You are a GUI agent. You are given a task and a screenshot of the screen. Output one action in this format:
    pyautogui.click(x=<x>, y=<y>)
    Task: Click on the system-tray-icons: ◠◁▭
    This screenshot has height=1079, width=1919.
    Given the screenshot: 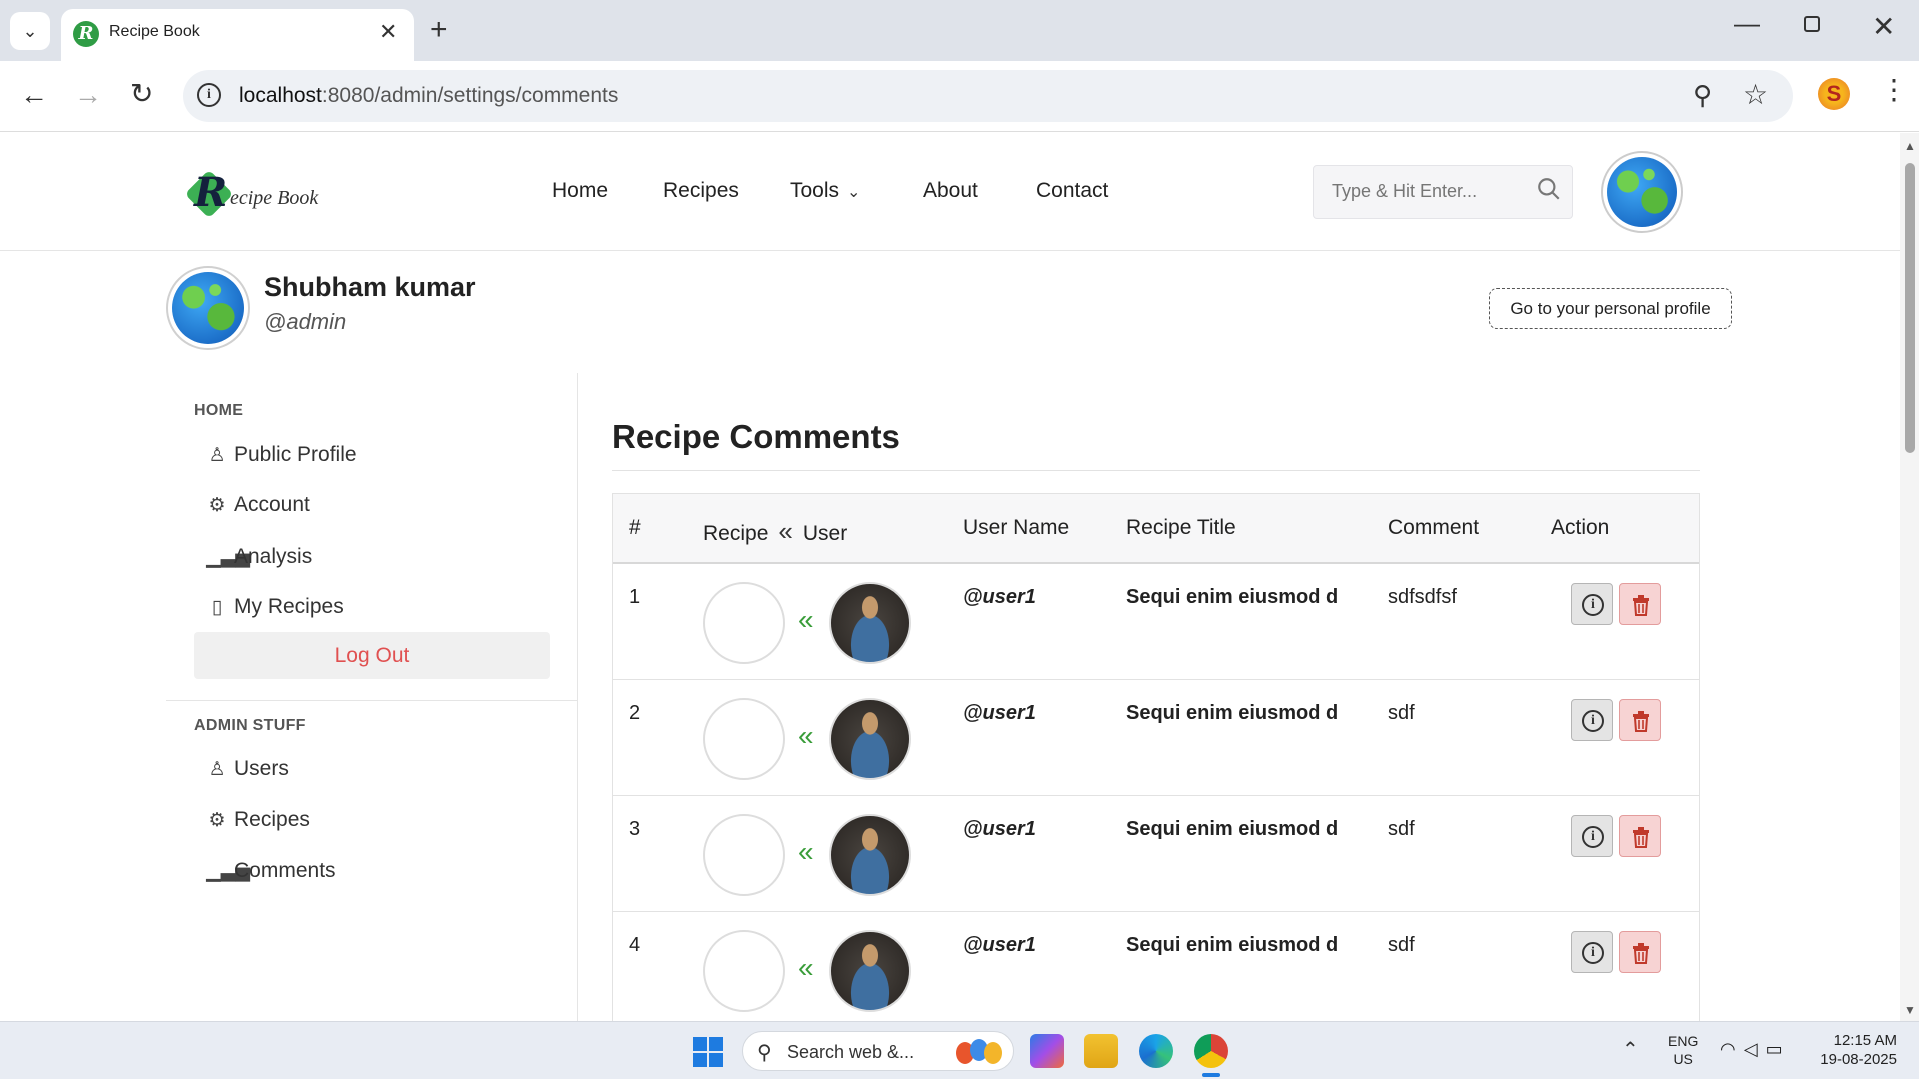 What is the action you would take?
    pyautogui.click(x=1755, y=1049)
    